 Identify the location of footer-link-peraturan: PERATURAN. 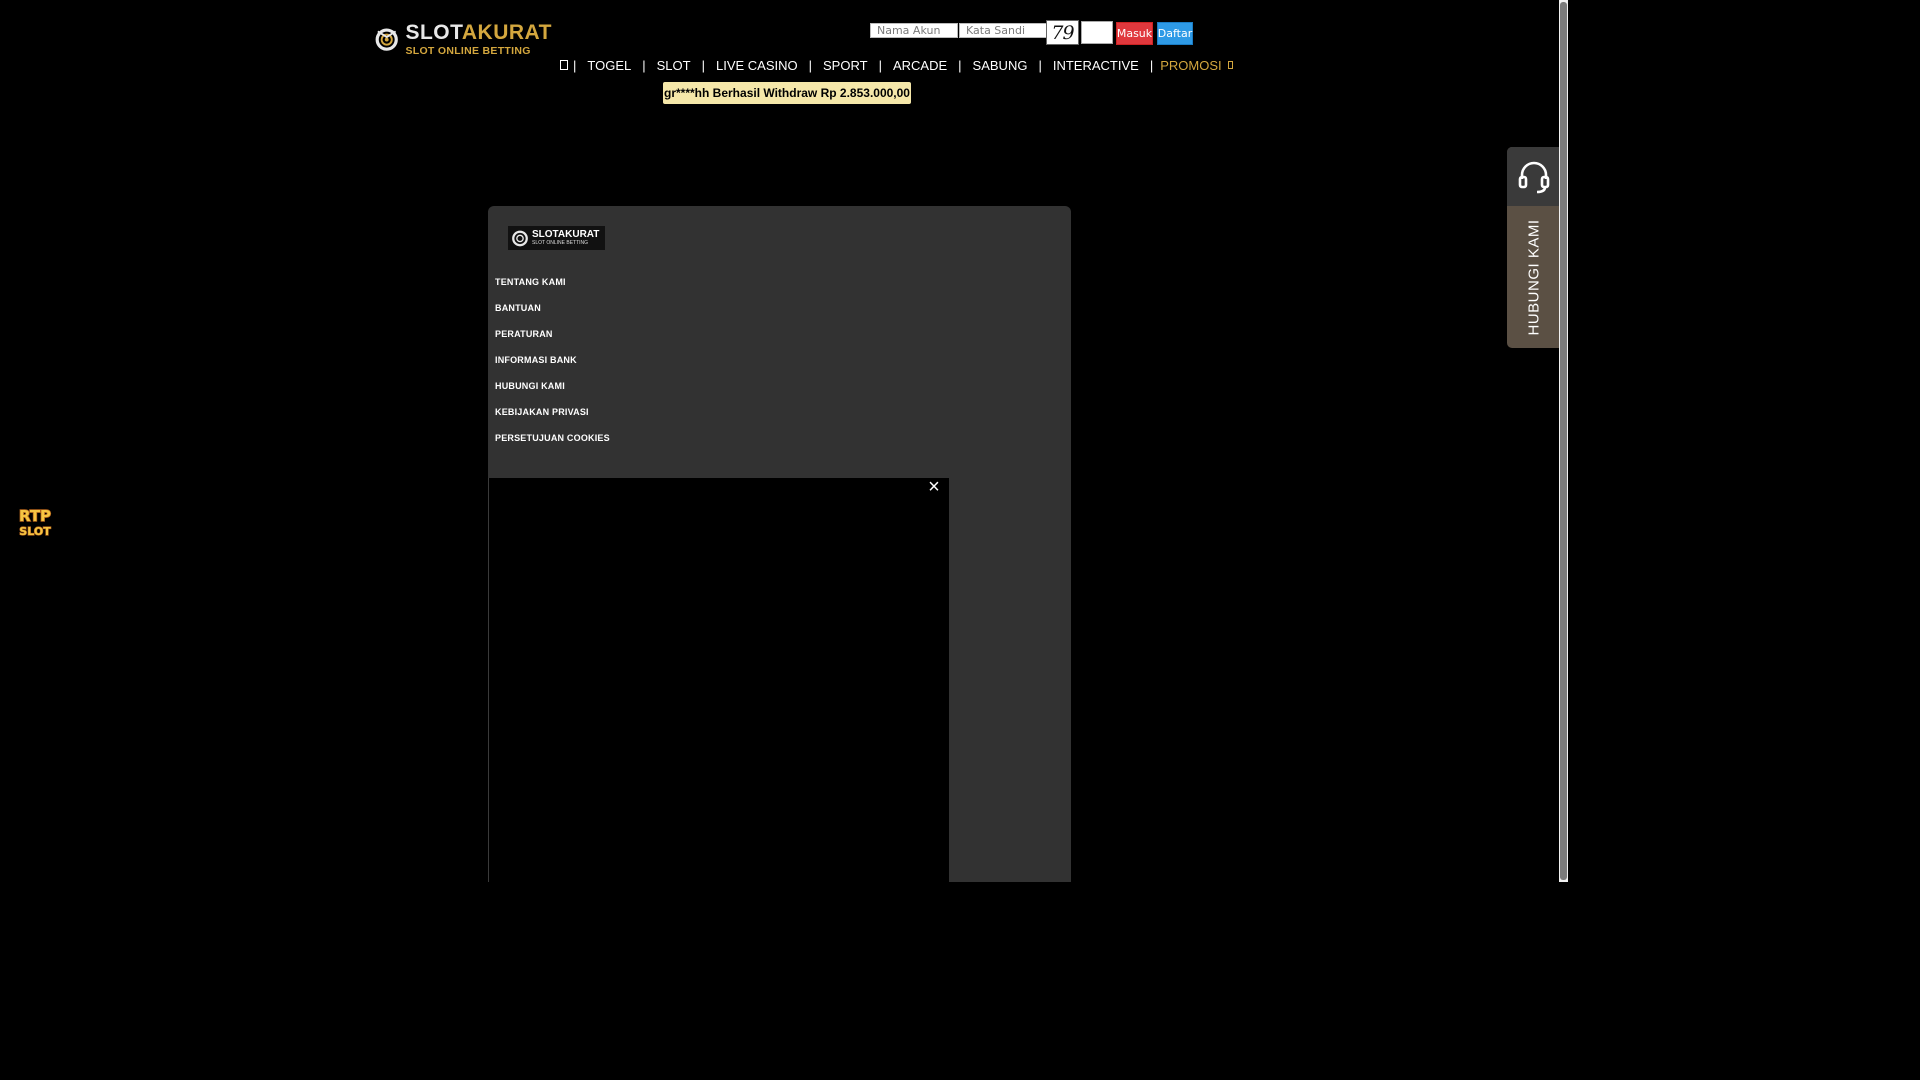
(552, 341).